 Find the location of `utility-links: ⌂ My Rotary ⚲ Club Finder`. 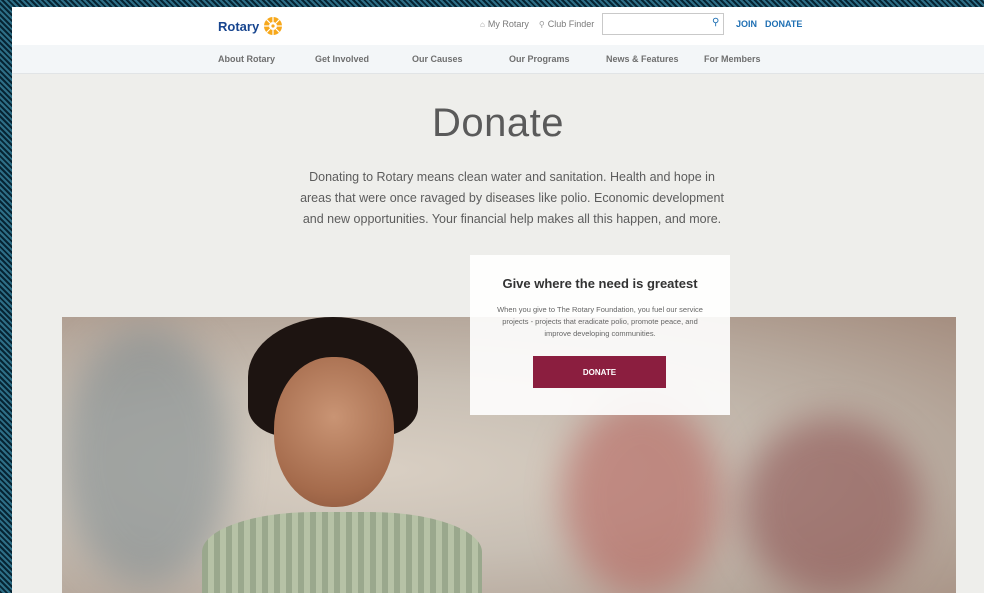

utility-links: ⌂ My Rotary ⚲ Club Finder is located at coordinates (537, 24).